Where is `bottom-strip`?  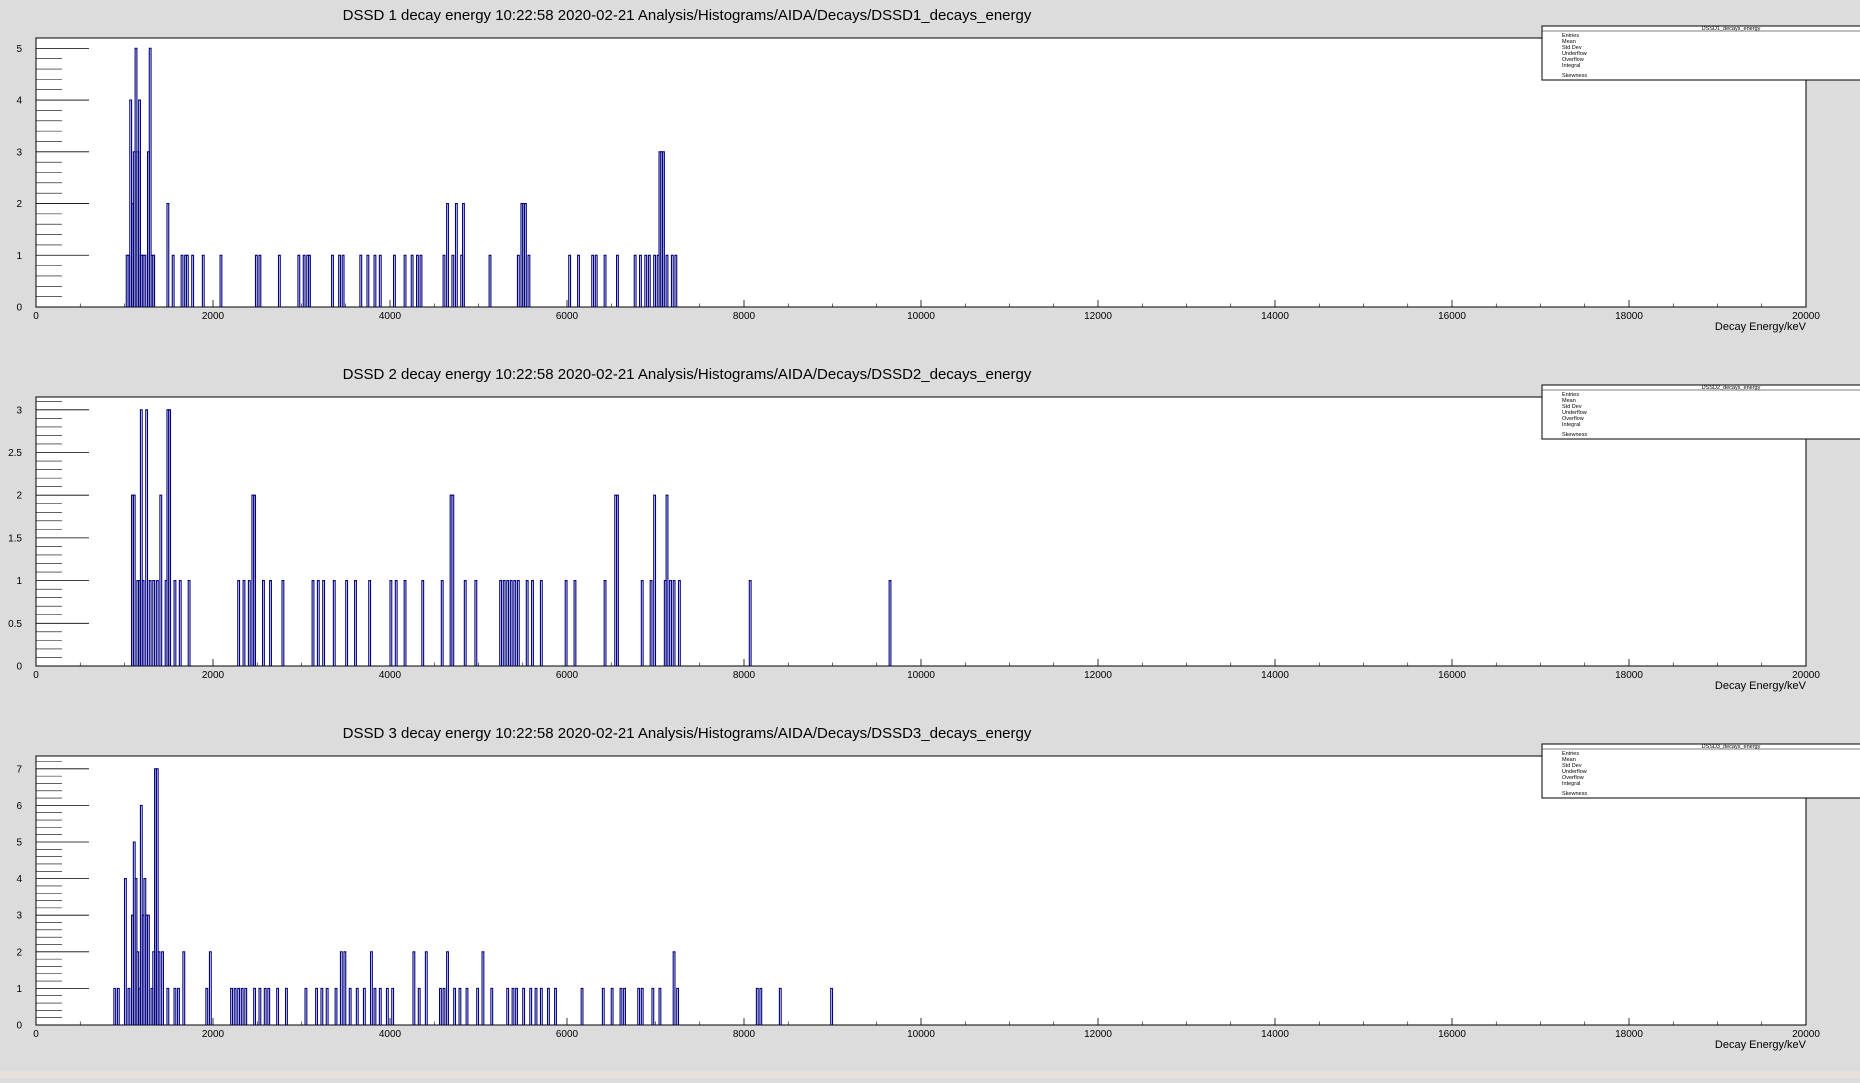 bottom-strip is located at coordinates (930, 1074).